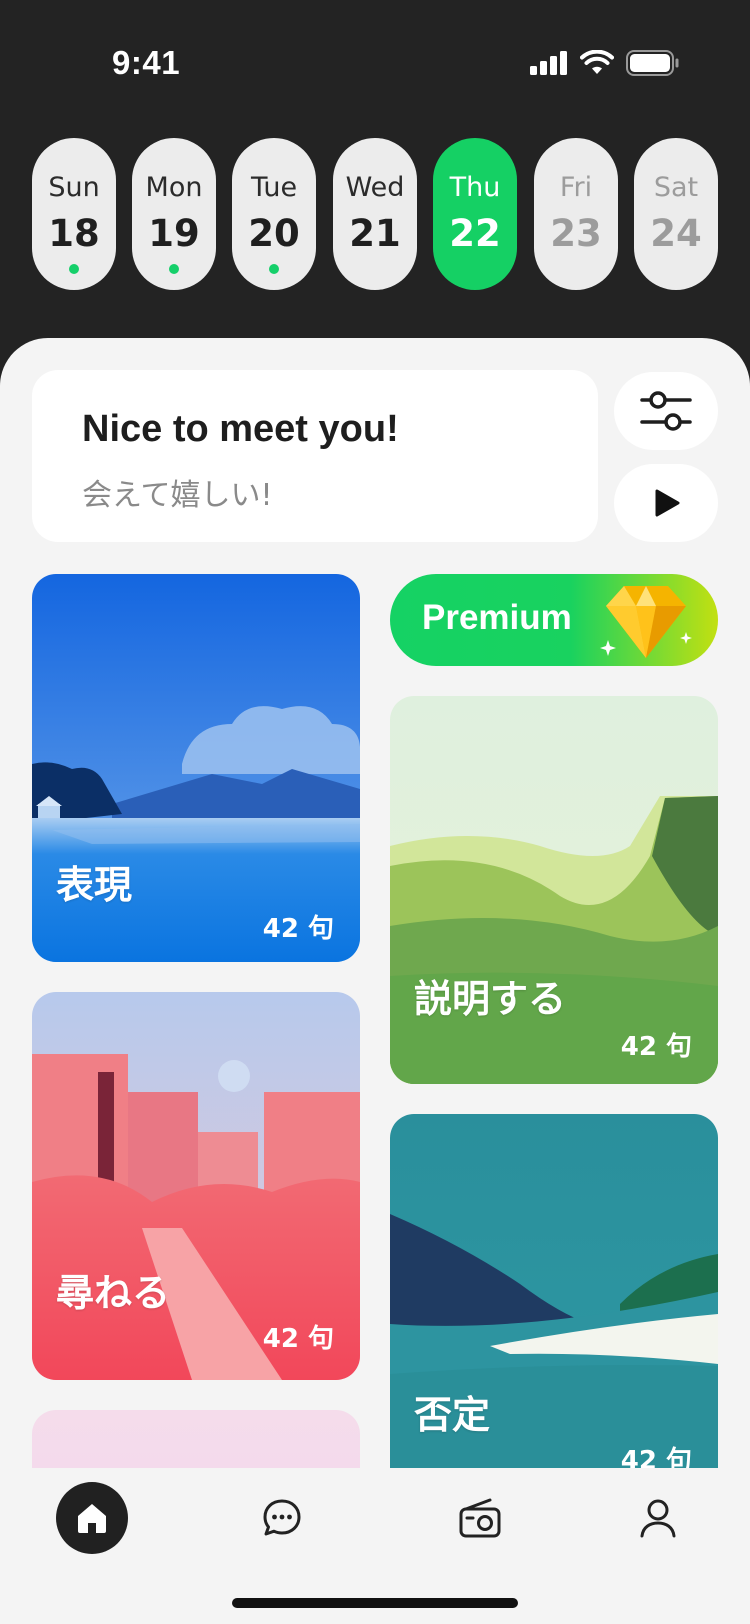 This screenshot has height=1624, width=750. What do you see at coordinates (196, 768) in the screenshot?
I see `category-card-expression: 表現 42 句` at bounding box center [196, 768].